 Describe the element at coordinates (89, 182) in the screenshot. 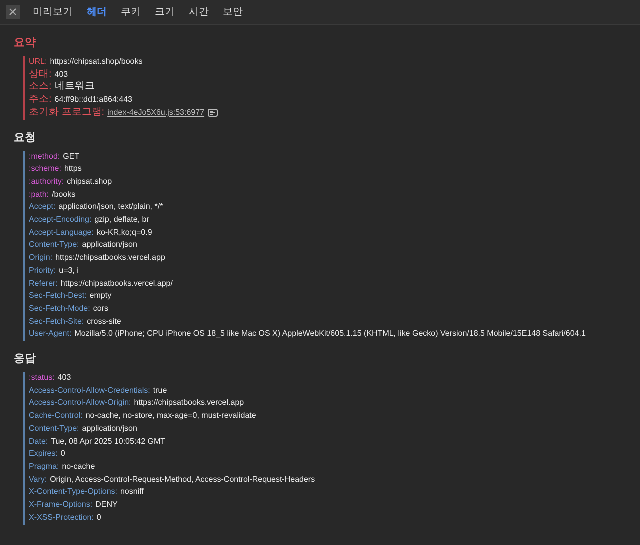

I see `header-value: chipsat.shop` at that location.